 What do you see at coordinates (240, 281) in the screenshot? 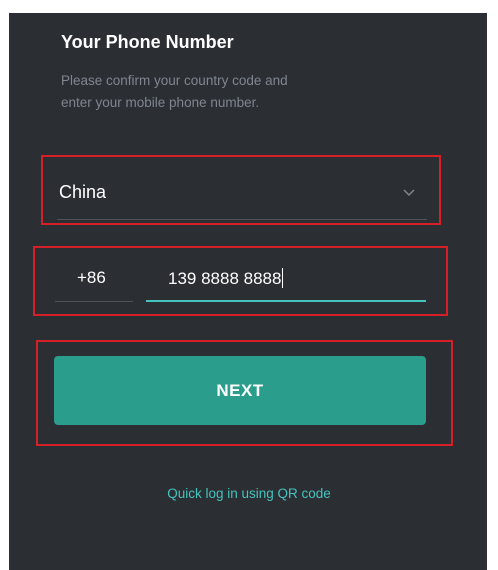
I see `highlight-box-phone` at bounding box center [240, 281].